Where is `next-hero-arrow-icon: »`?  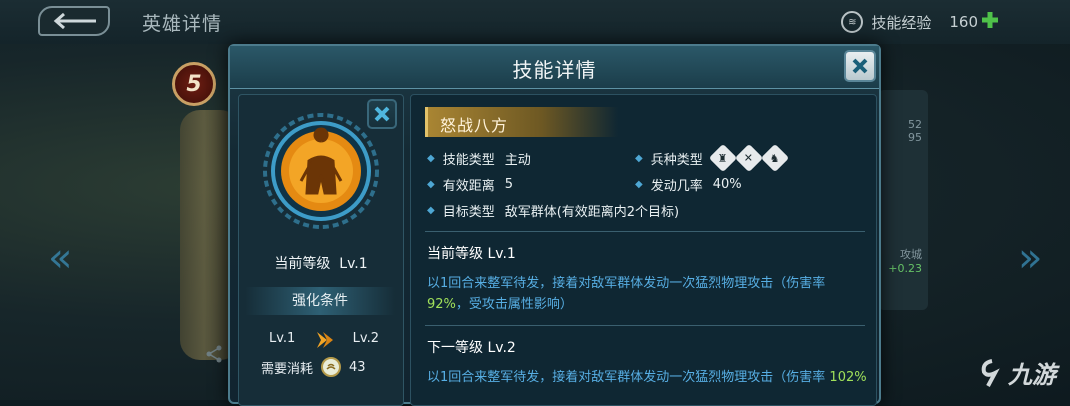 next-hero-arrow-icon: » is located at coordinates (1030, 258).